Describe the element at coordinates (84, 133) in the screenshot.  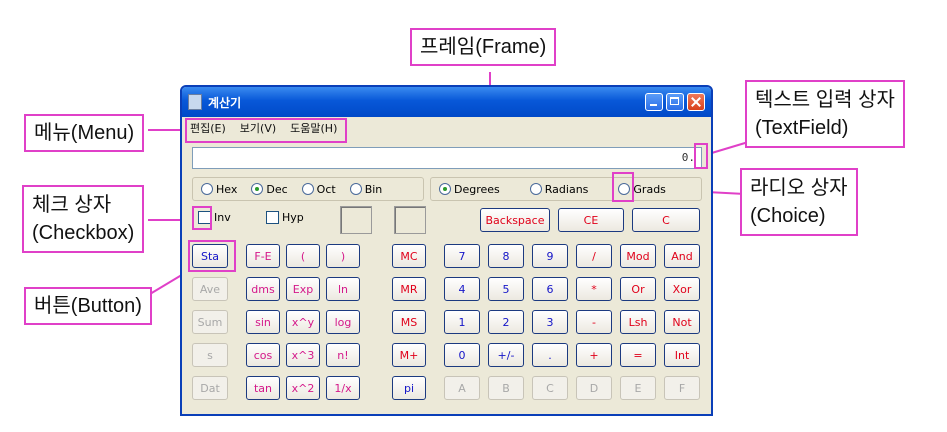
I see `menu-callout: 메뉴(Menu)` at that location.